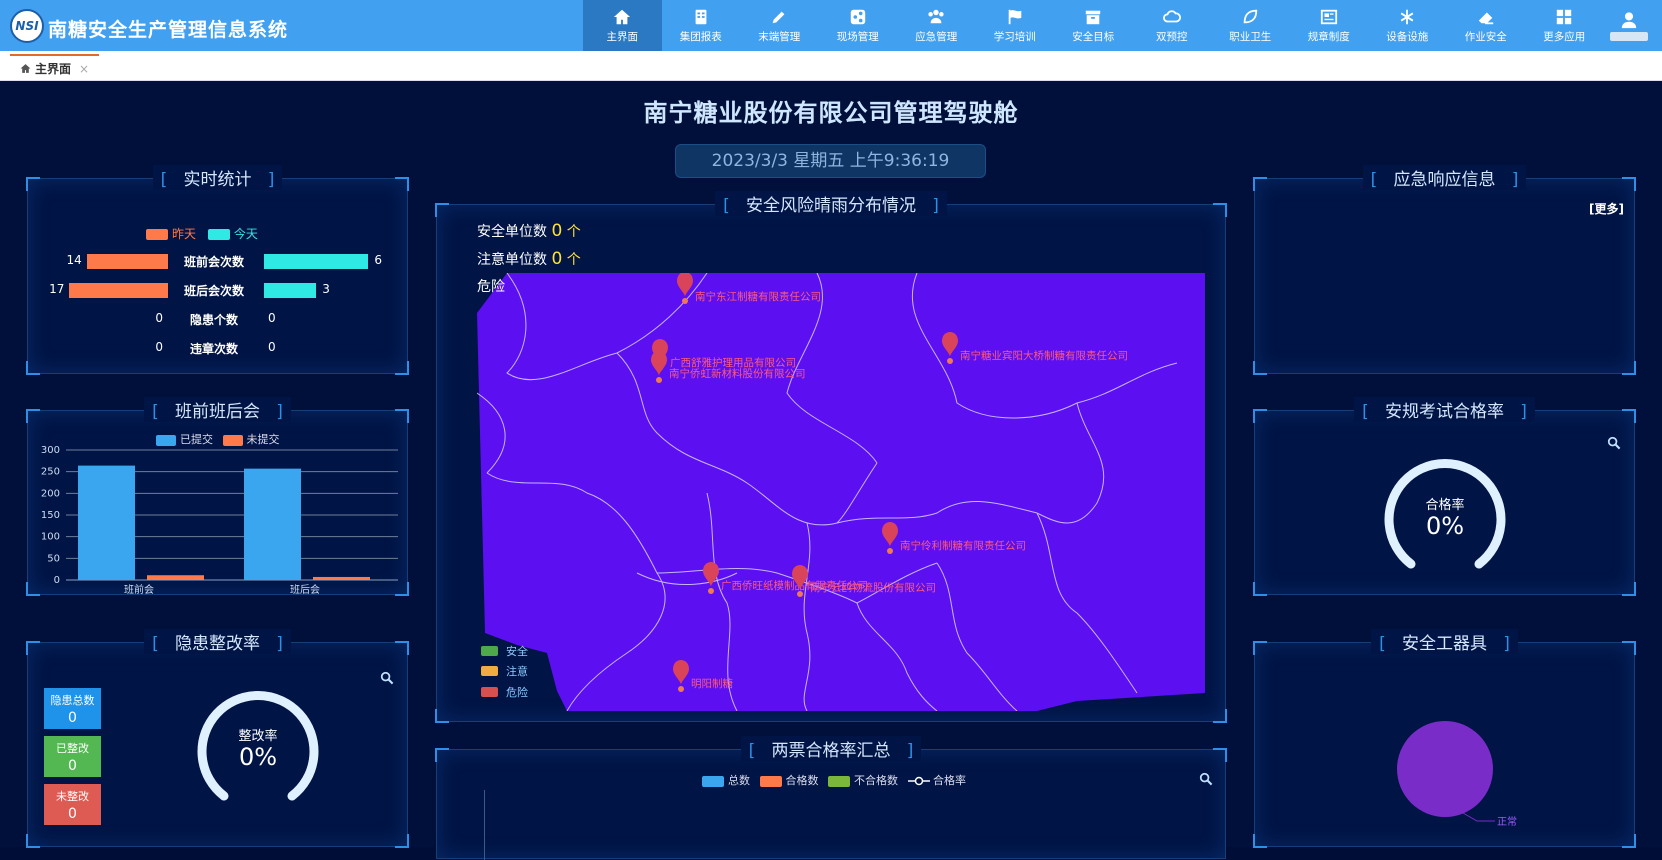  Describe the element at coordinates (1015, 25) in the screenshot. I see `nav-item-5: 学习培训` at that location.